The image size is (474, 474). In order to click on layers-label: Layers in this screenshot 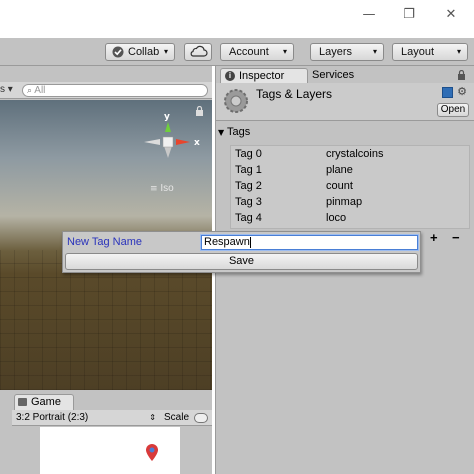, I will do `click(336, 52)`.